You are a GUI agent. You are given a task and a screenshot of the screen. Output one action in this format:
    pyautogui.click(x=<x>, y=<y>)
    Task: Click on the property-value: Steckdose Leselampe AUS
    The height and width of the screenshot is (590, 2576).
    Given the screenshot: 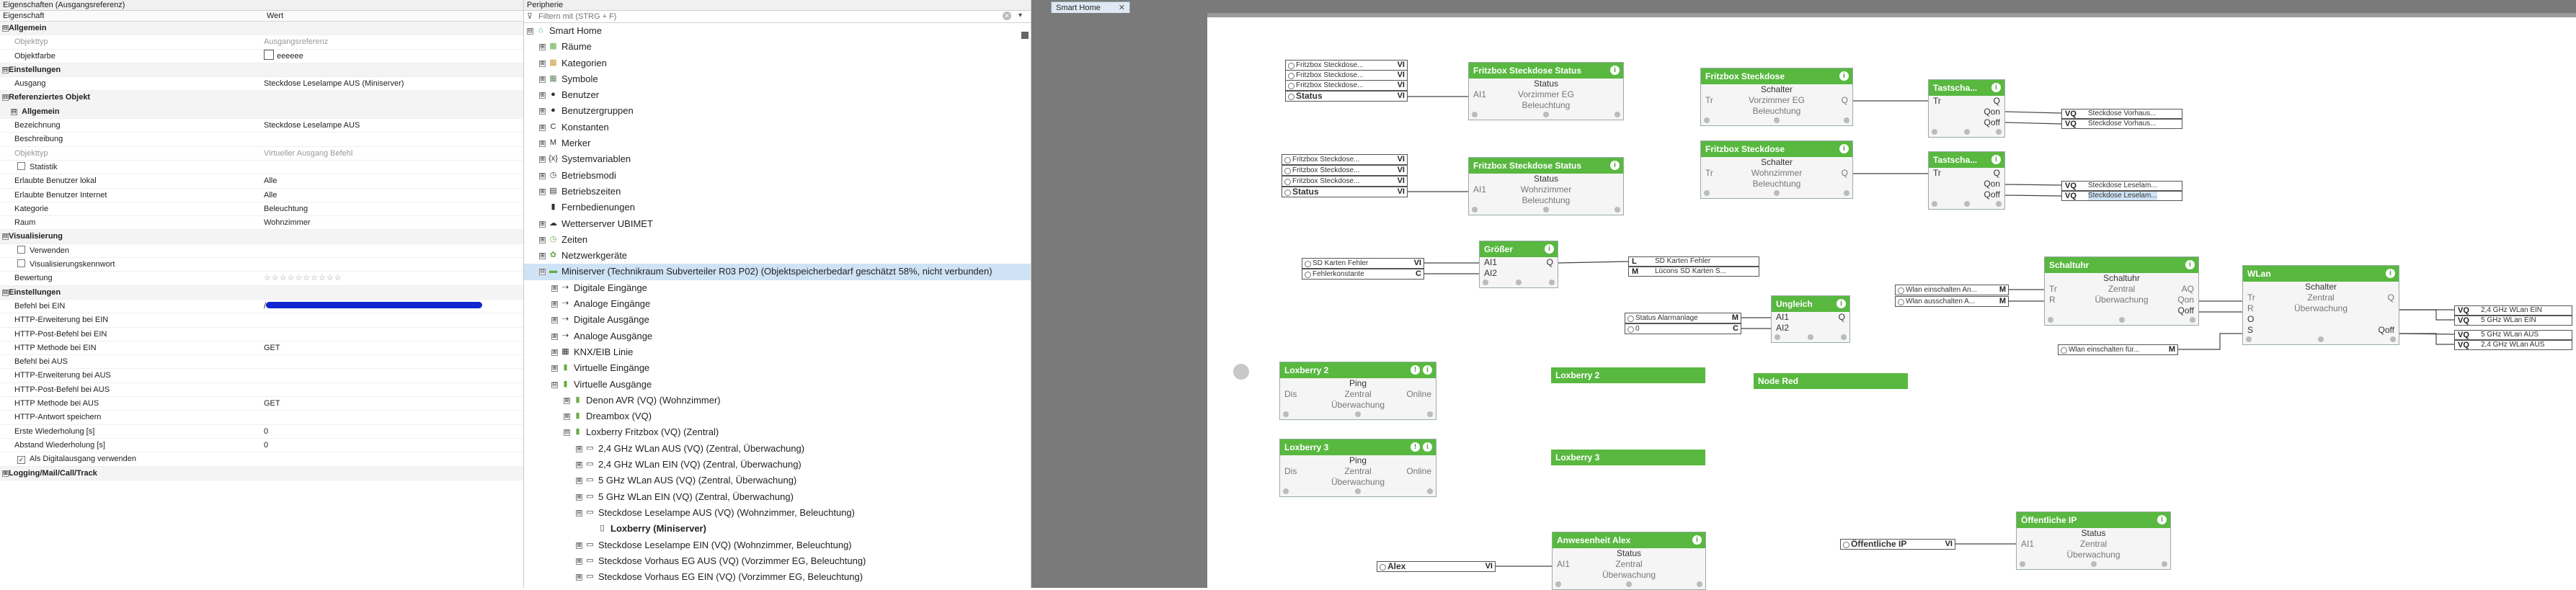 What is the action you would take?
    pyautogui.click(x=312, y=125)
    